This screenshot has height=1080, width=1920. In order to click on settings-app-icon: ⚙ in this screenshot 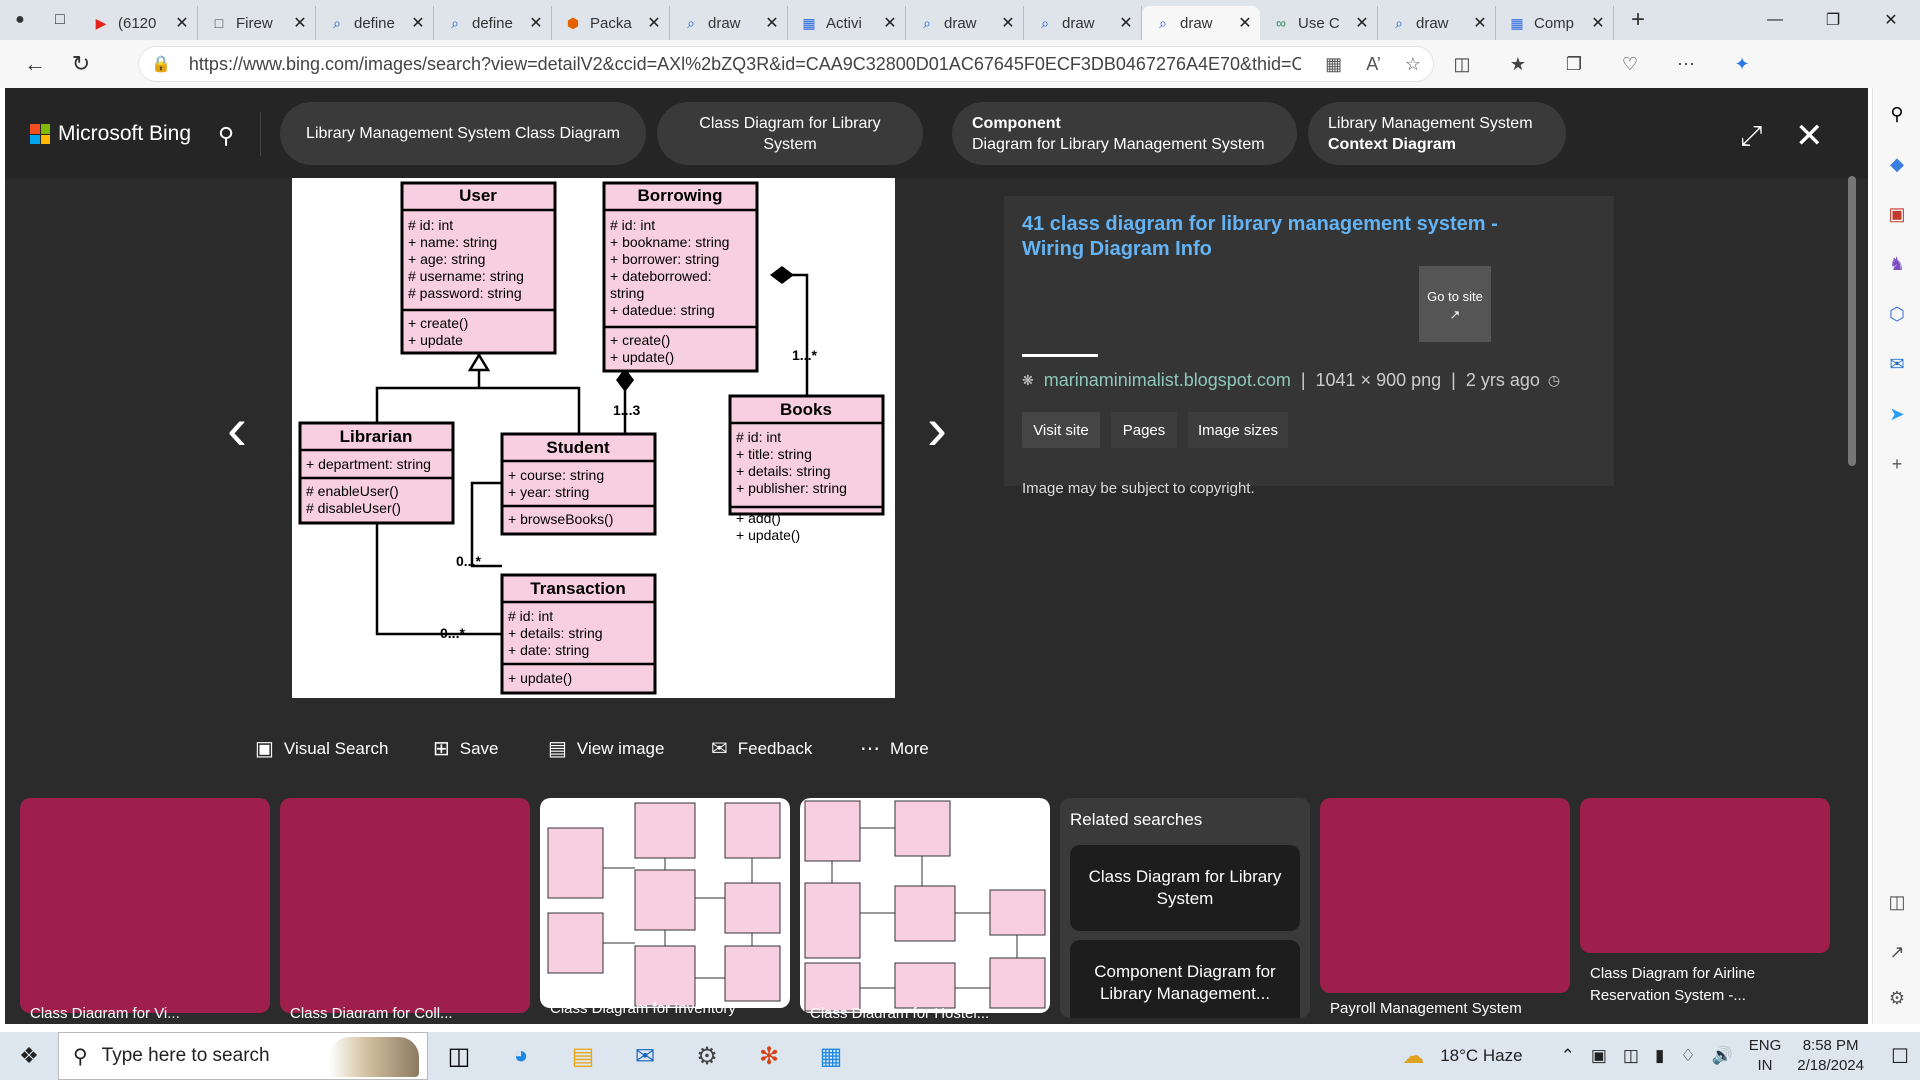, I will do `click(707, 1056)`.